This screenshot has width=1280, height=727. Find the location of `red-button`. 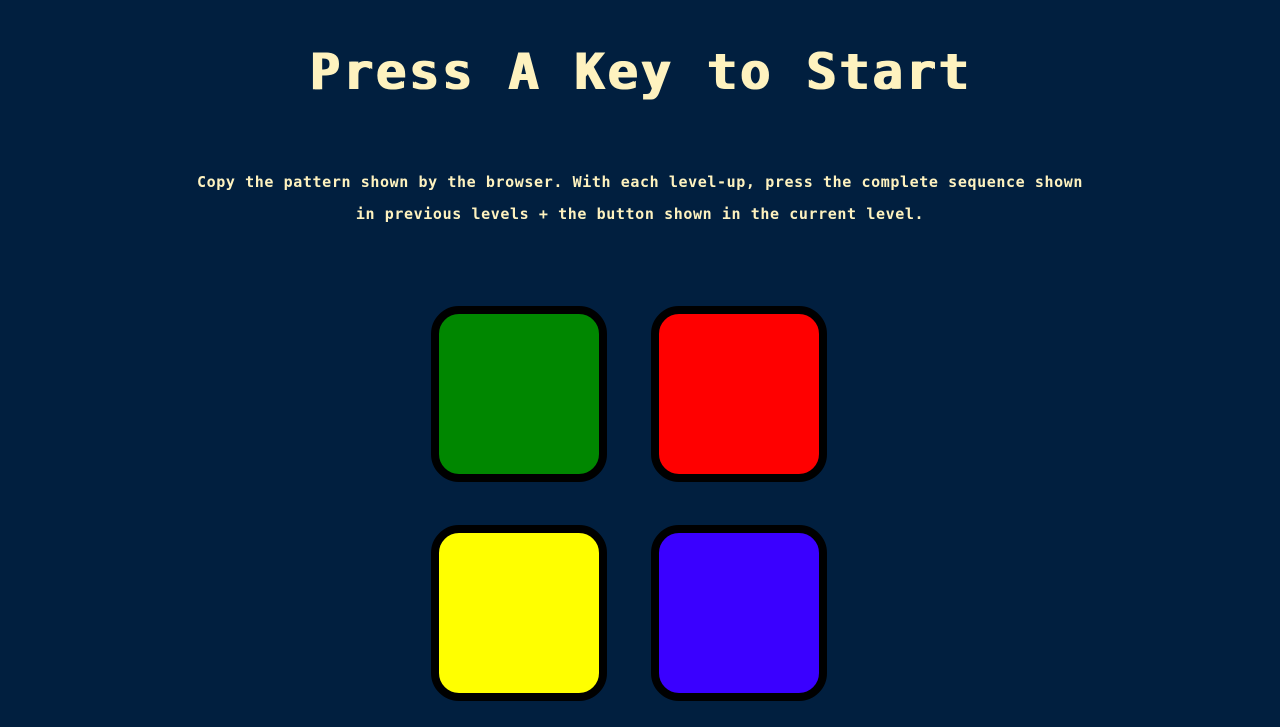

red-button is located at coordinates (739, 394).